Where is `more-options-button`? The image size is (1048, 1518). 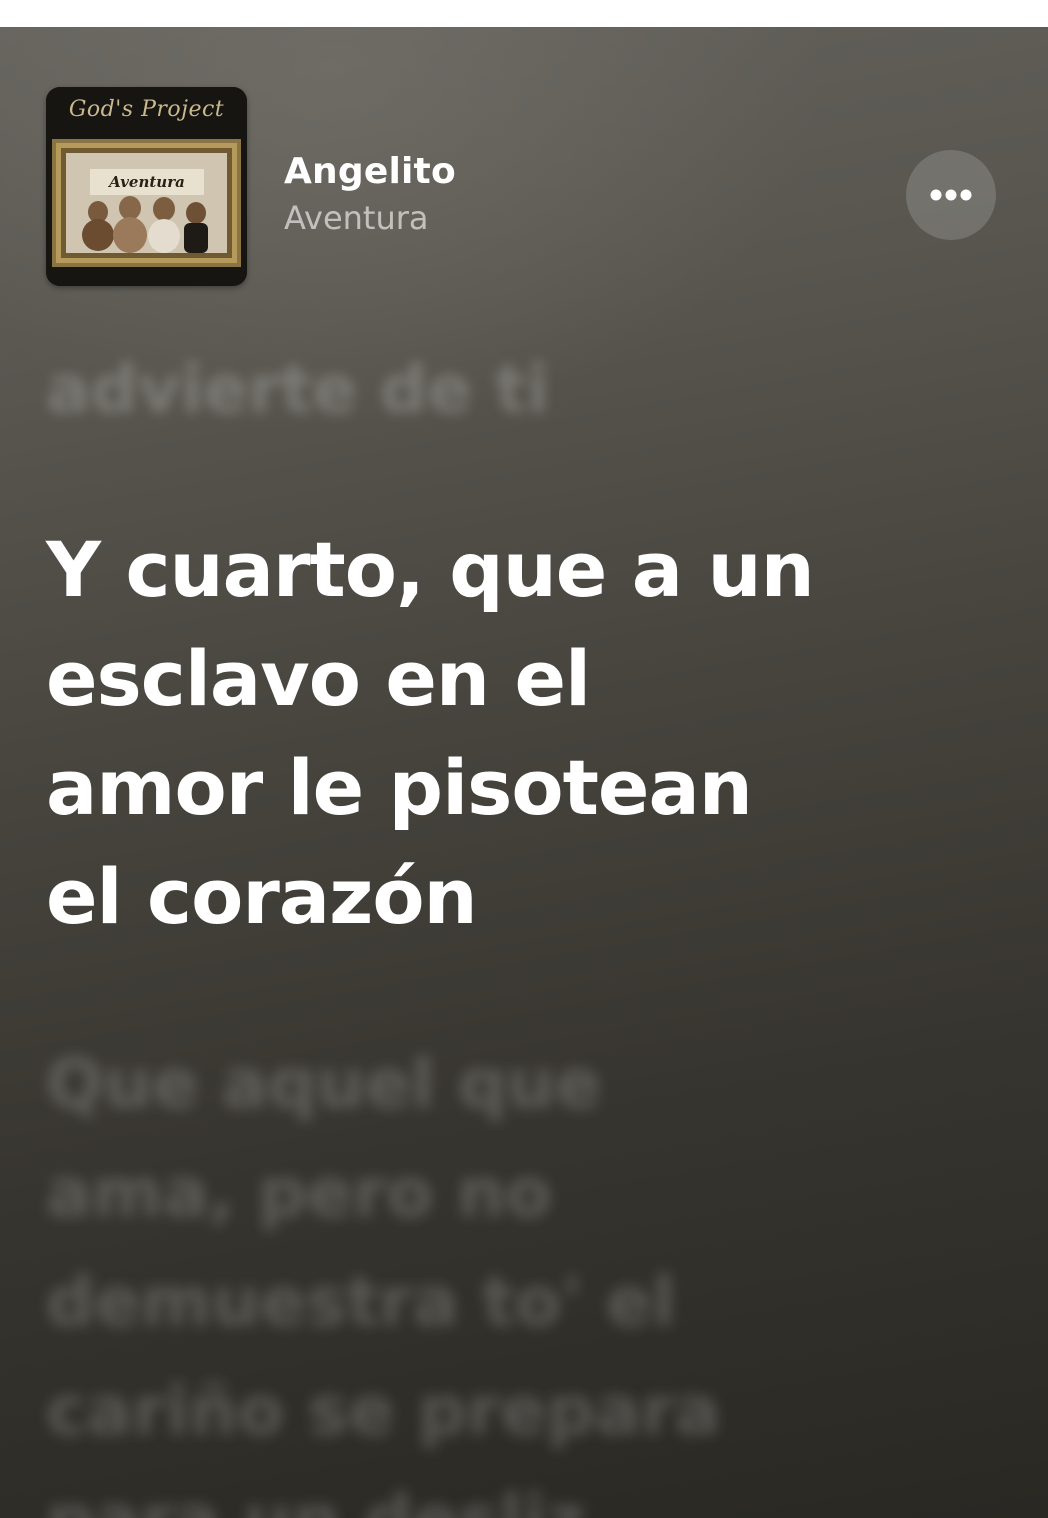
more-options-button is located at coordinates (951, 195).